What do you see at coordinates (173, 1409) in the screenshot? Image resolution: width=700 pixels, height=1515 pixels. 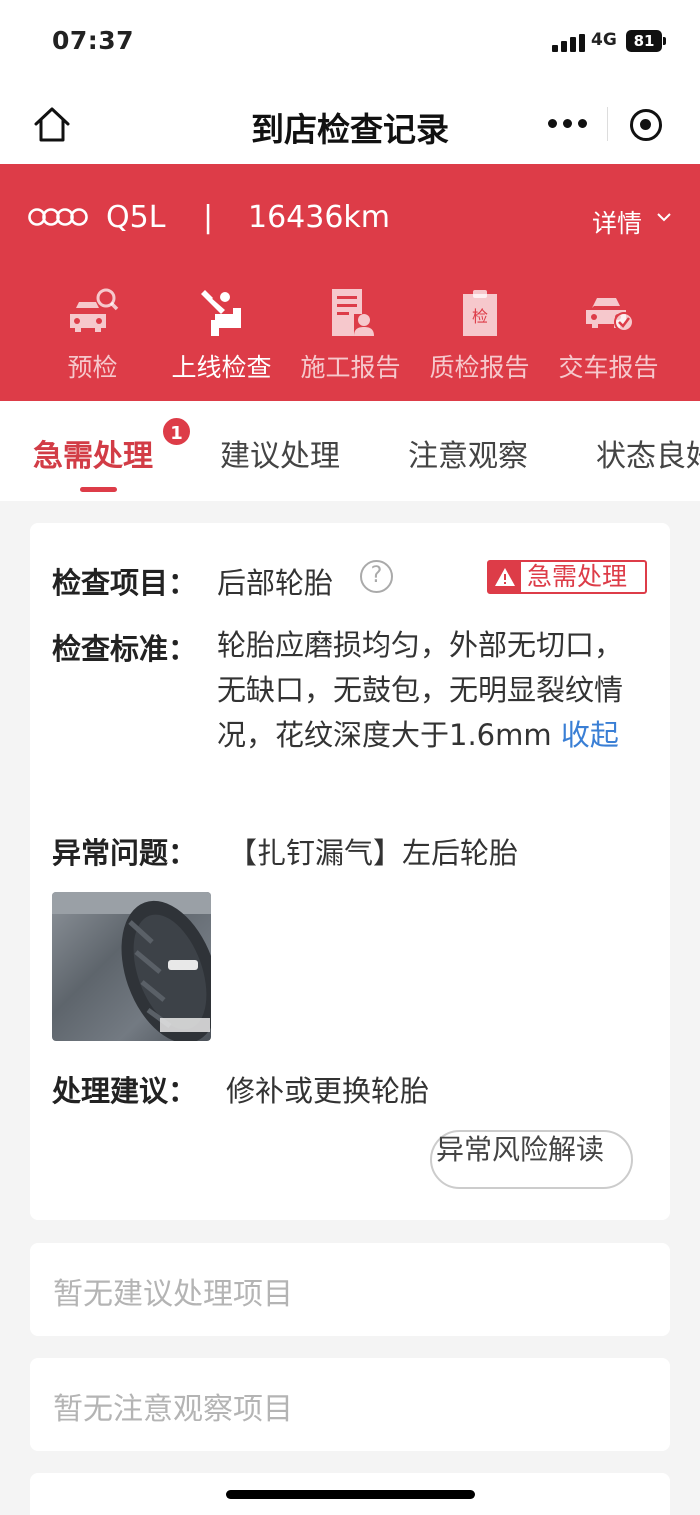 I see `empty-observe-text: 暂无注意观察项目` at bounding box center [173, 1409].